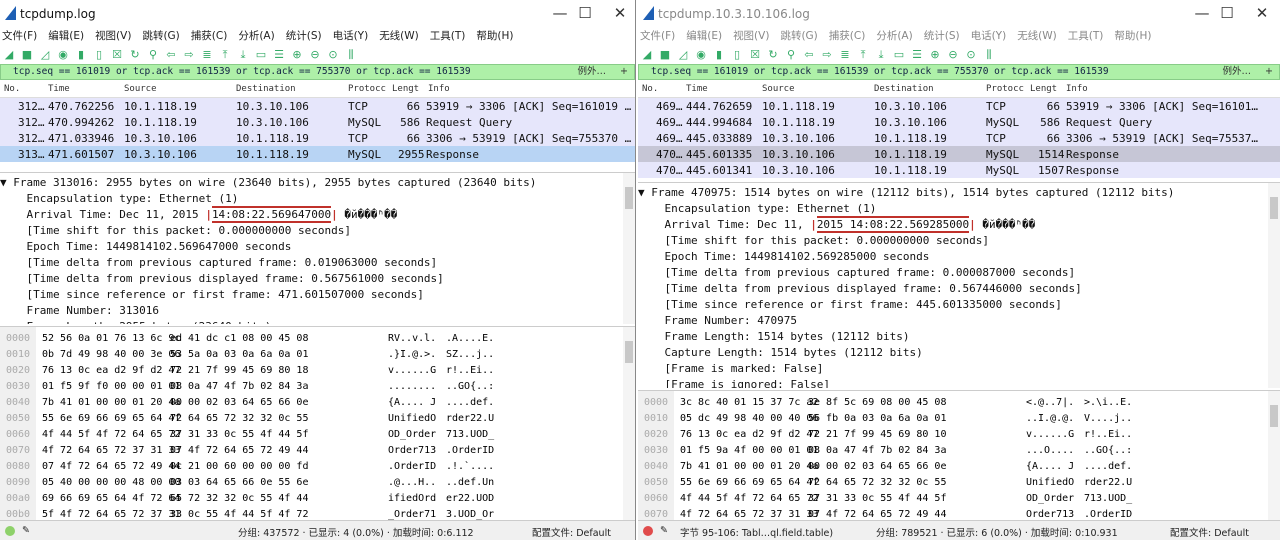 This screenshot has width=1280, height=540. What do you see at coordinates (1131, 35) in the screenshot?
I see `menu-item: 帮助(H)` at bounding box center [1131, 35].